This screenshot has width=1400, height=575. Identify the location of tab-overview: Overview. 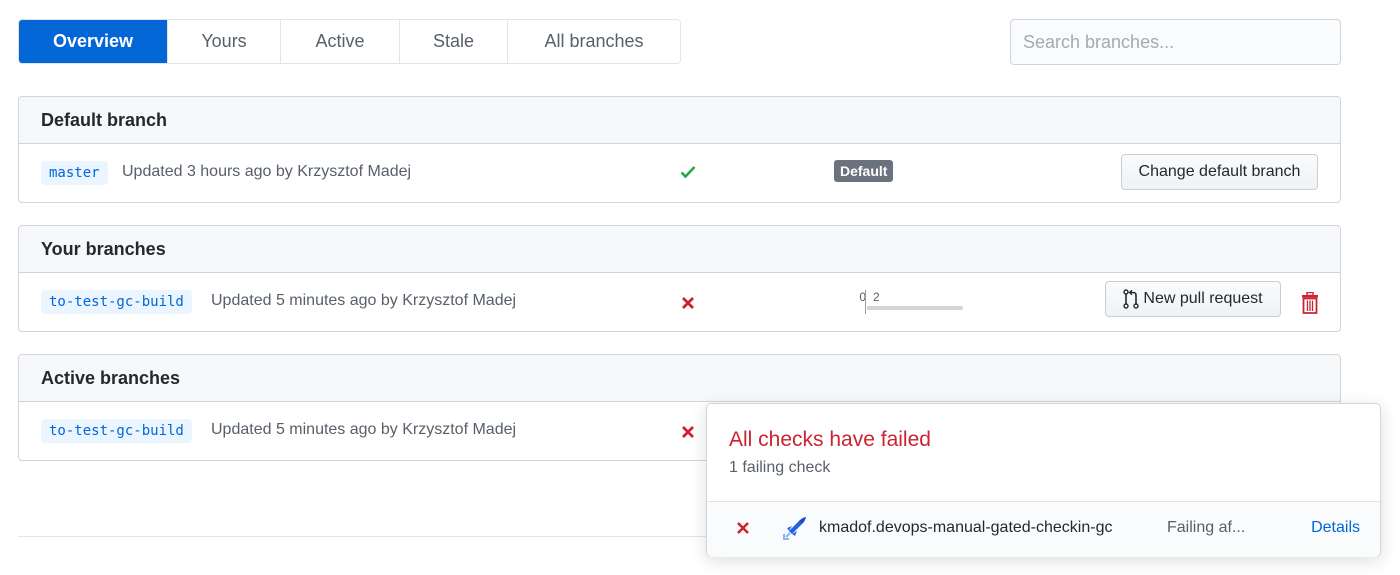
(93, 41).